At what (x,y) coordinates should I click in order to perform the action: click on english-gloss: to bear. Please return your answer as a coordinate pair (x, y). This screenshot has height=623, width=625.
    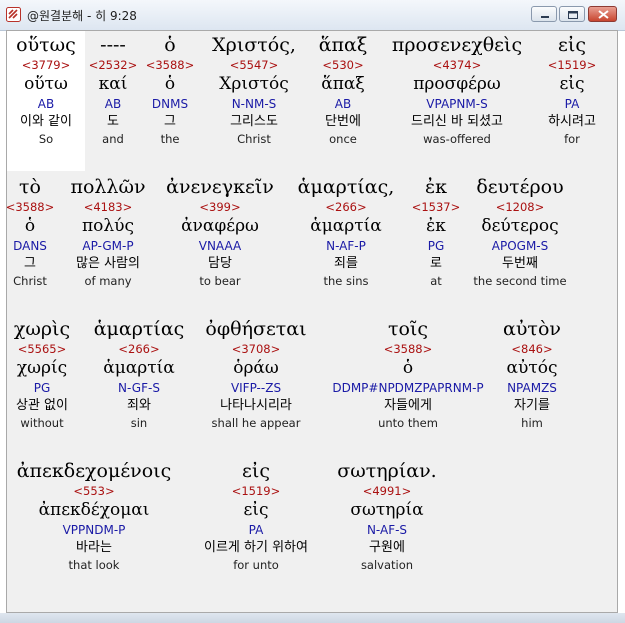
    Looking at the image, I should click on (220, 281).